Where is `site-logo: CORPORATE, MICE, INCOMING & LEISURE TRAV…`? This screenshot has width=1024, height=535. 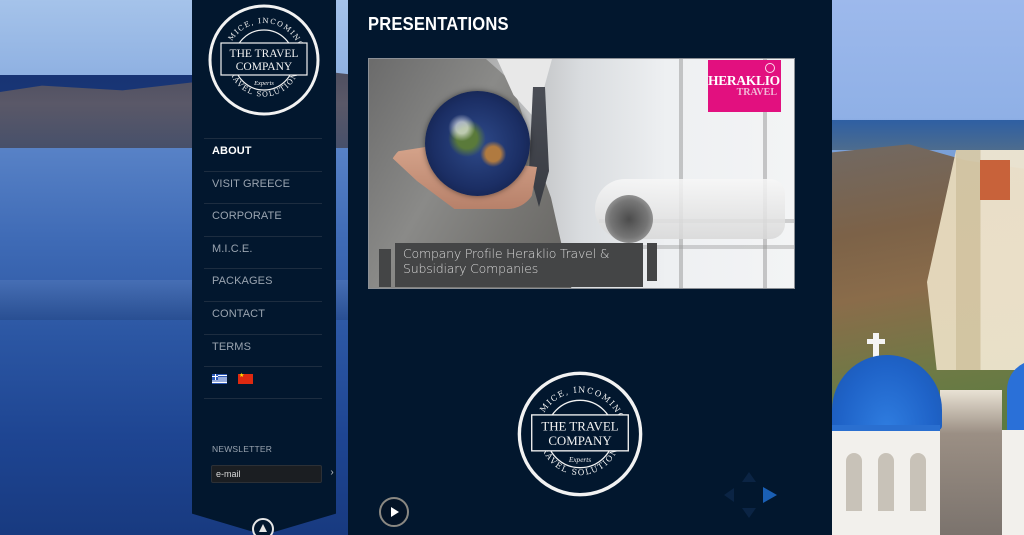 site-logo: CORPORATE, MICE, INCOMING & LEISURE TRAV… is located at coordinates (262, 58).